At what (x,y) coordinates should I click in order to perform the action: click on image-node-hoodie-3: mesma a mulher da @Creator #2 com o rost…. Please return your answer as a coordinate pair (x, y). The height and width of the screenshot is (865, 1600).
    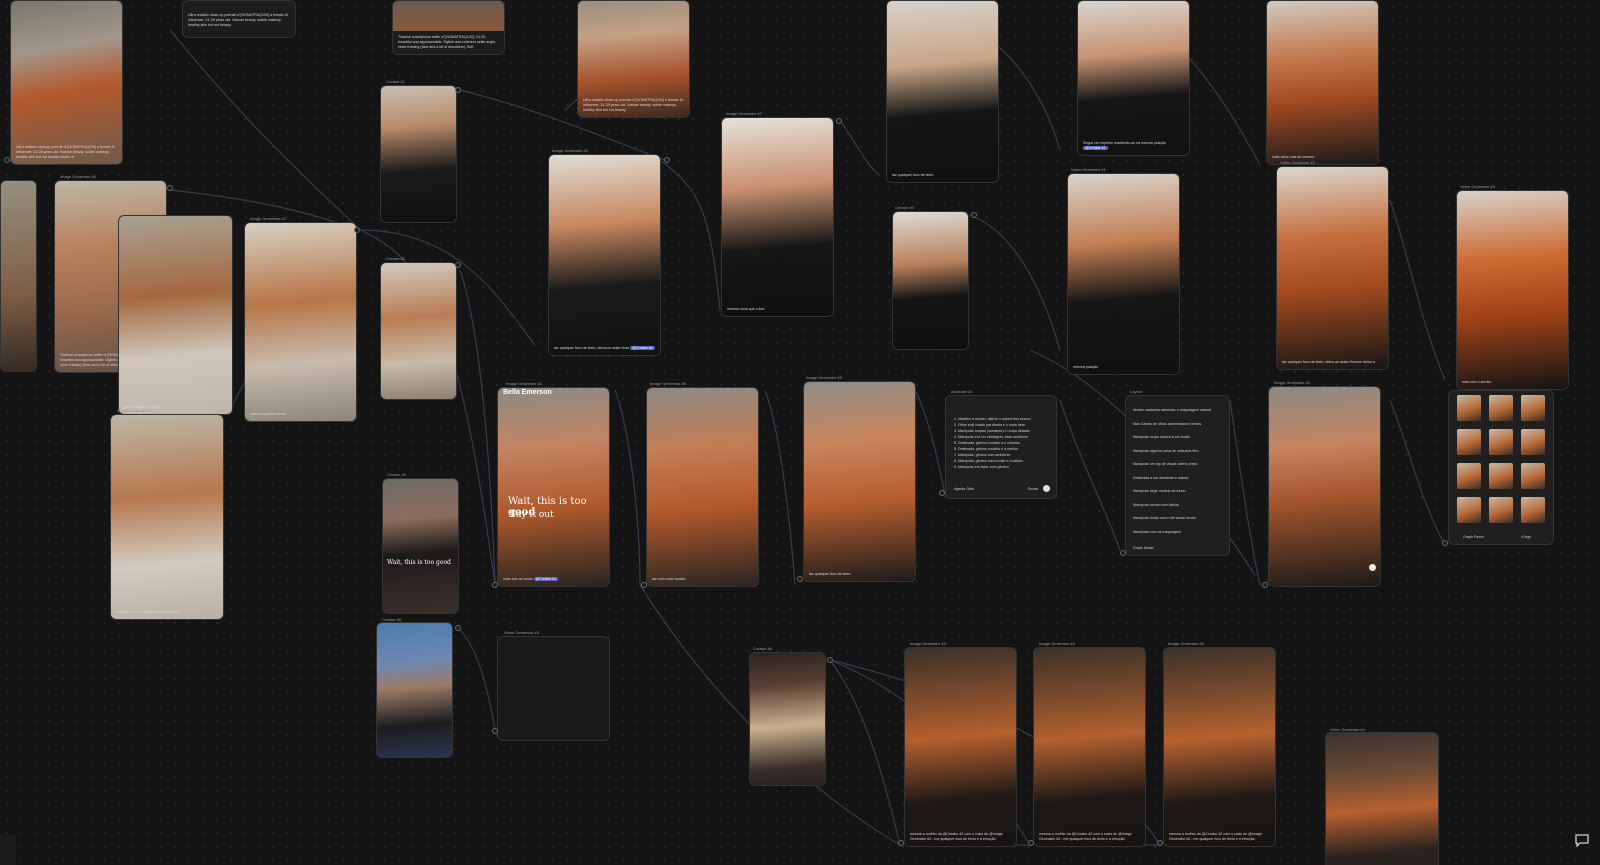
    Looking at the image, I should click on (1219, 747).